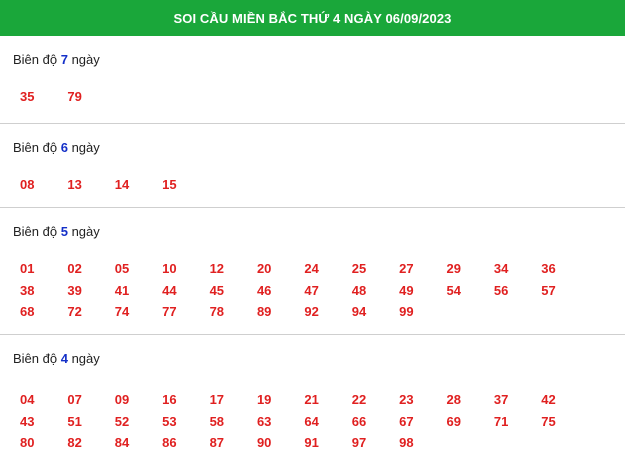 This screenshot has height=459, width=625. What do you see at coordinates (27, 184) in the screenshot?
I see `lottery-number: 08` at bounding box center [27, 184].